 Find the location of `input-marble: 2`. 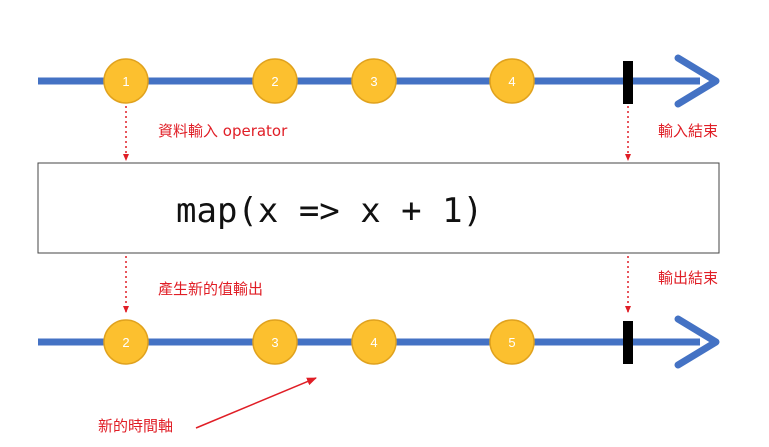

input-marble: 2 is located at coordinates (275, 81).